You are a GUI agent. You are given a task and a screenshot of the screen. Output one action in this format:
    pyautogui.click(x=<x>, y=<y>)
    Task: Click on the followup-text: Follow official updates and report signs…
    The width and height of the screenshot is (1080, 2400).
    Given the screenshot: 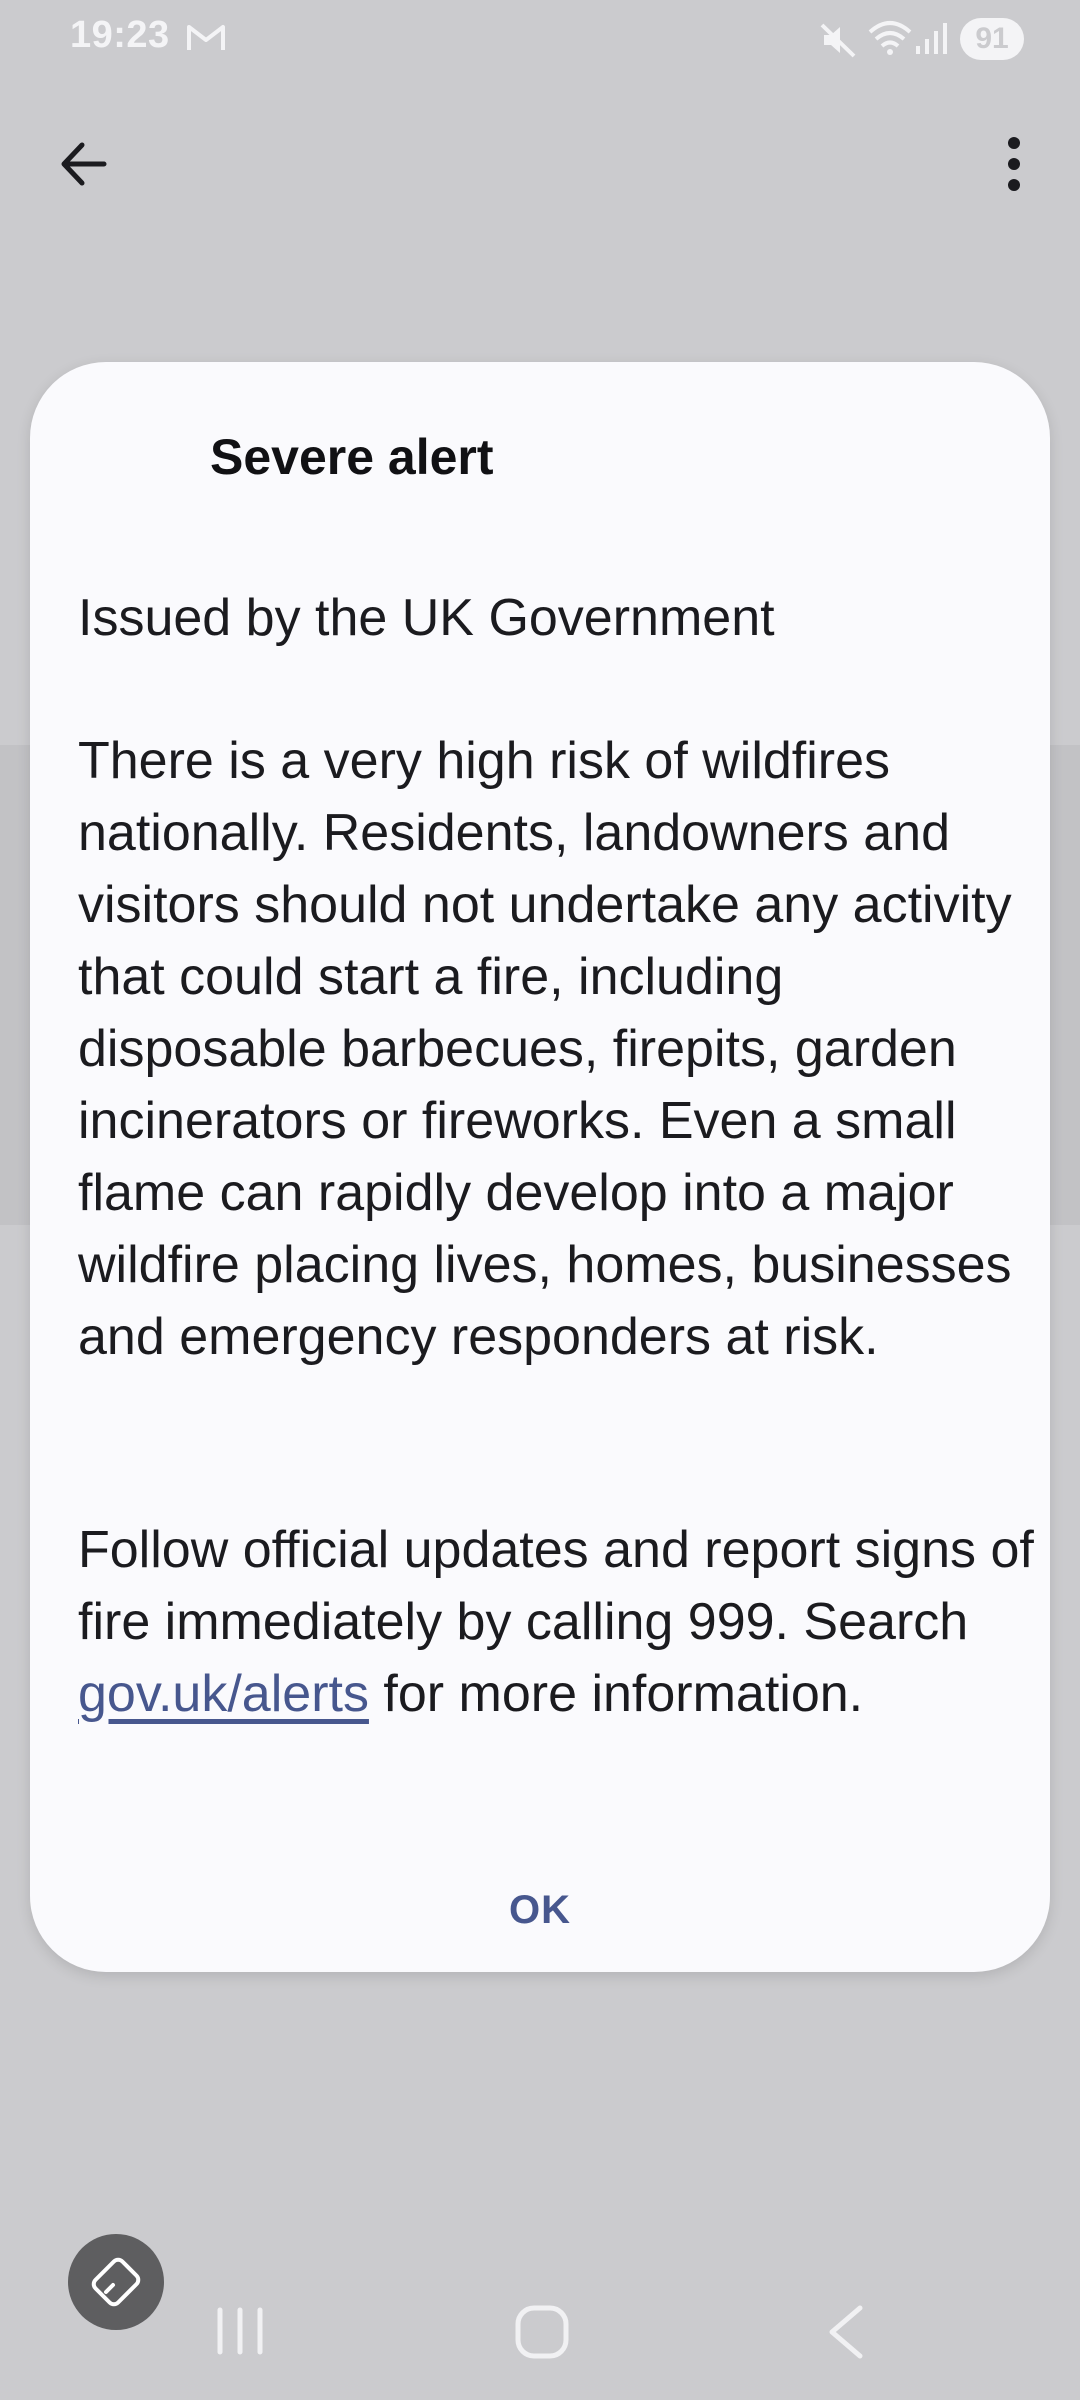 What is the action you would take?
    pyautogui.click(x=556, y=1586)
    